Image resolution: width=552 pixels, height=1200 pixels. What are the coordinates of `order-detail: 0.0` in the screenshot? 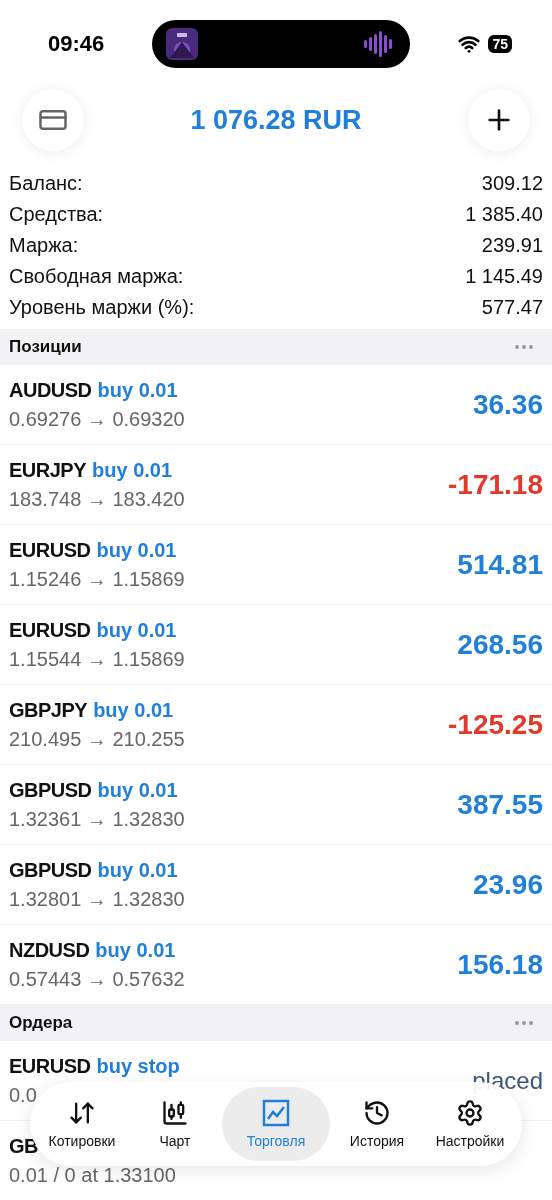 It's located at (23, 1095).